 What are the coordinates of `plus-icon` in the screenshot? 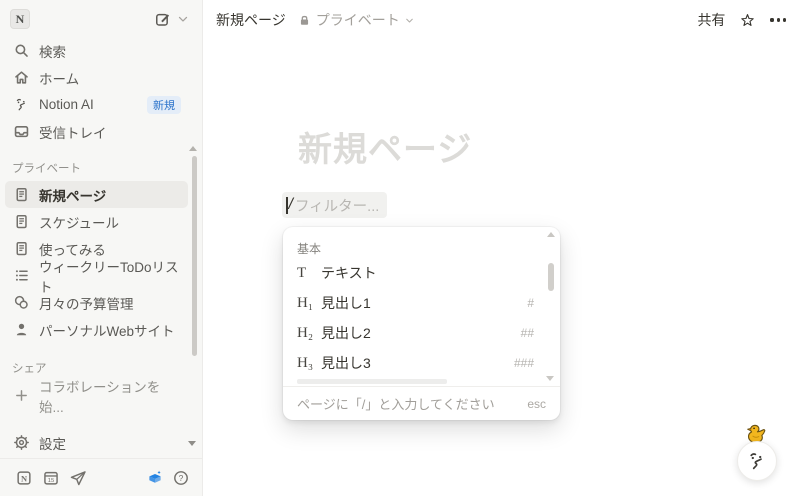 It's located at (21, 396).